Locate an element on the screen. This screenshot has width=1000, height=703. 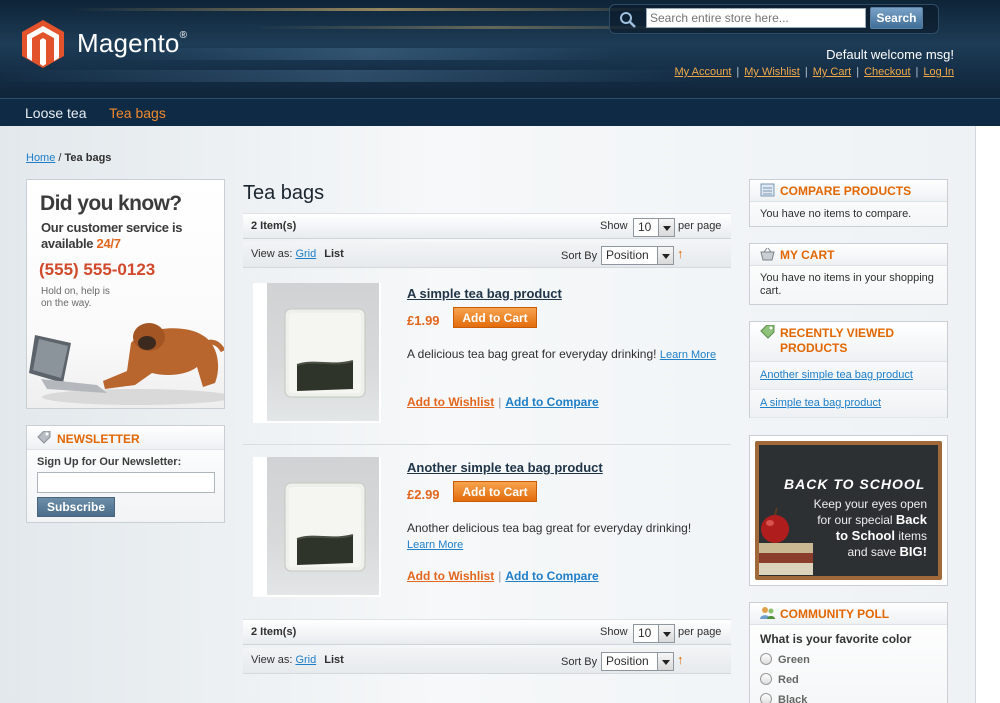
newsletter-email-input is located at coordinates (126, 482).